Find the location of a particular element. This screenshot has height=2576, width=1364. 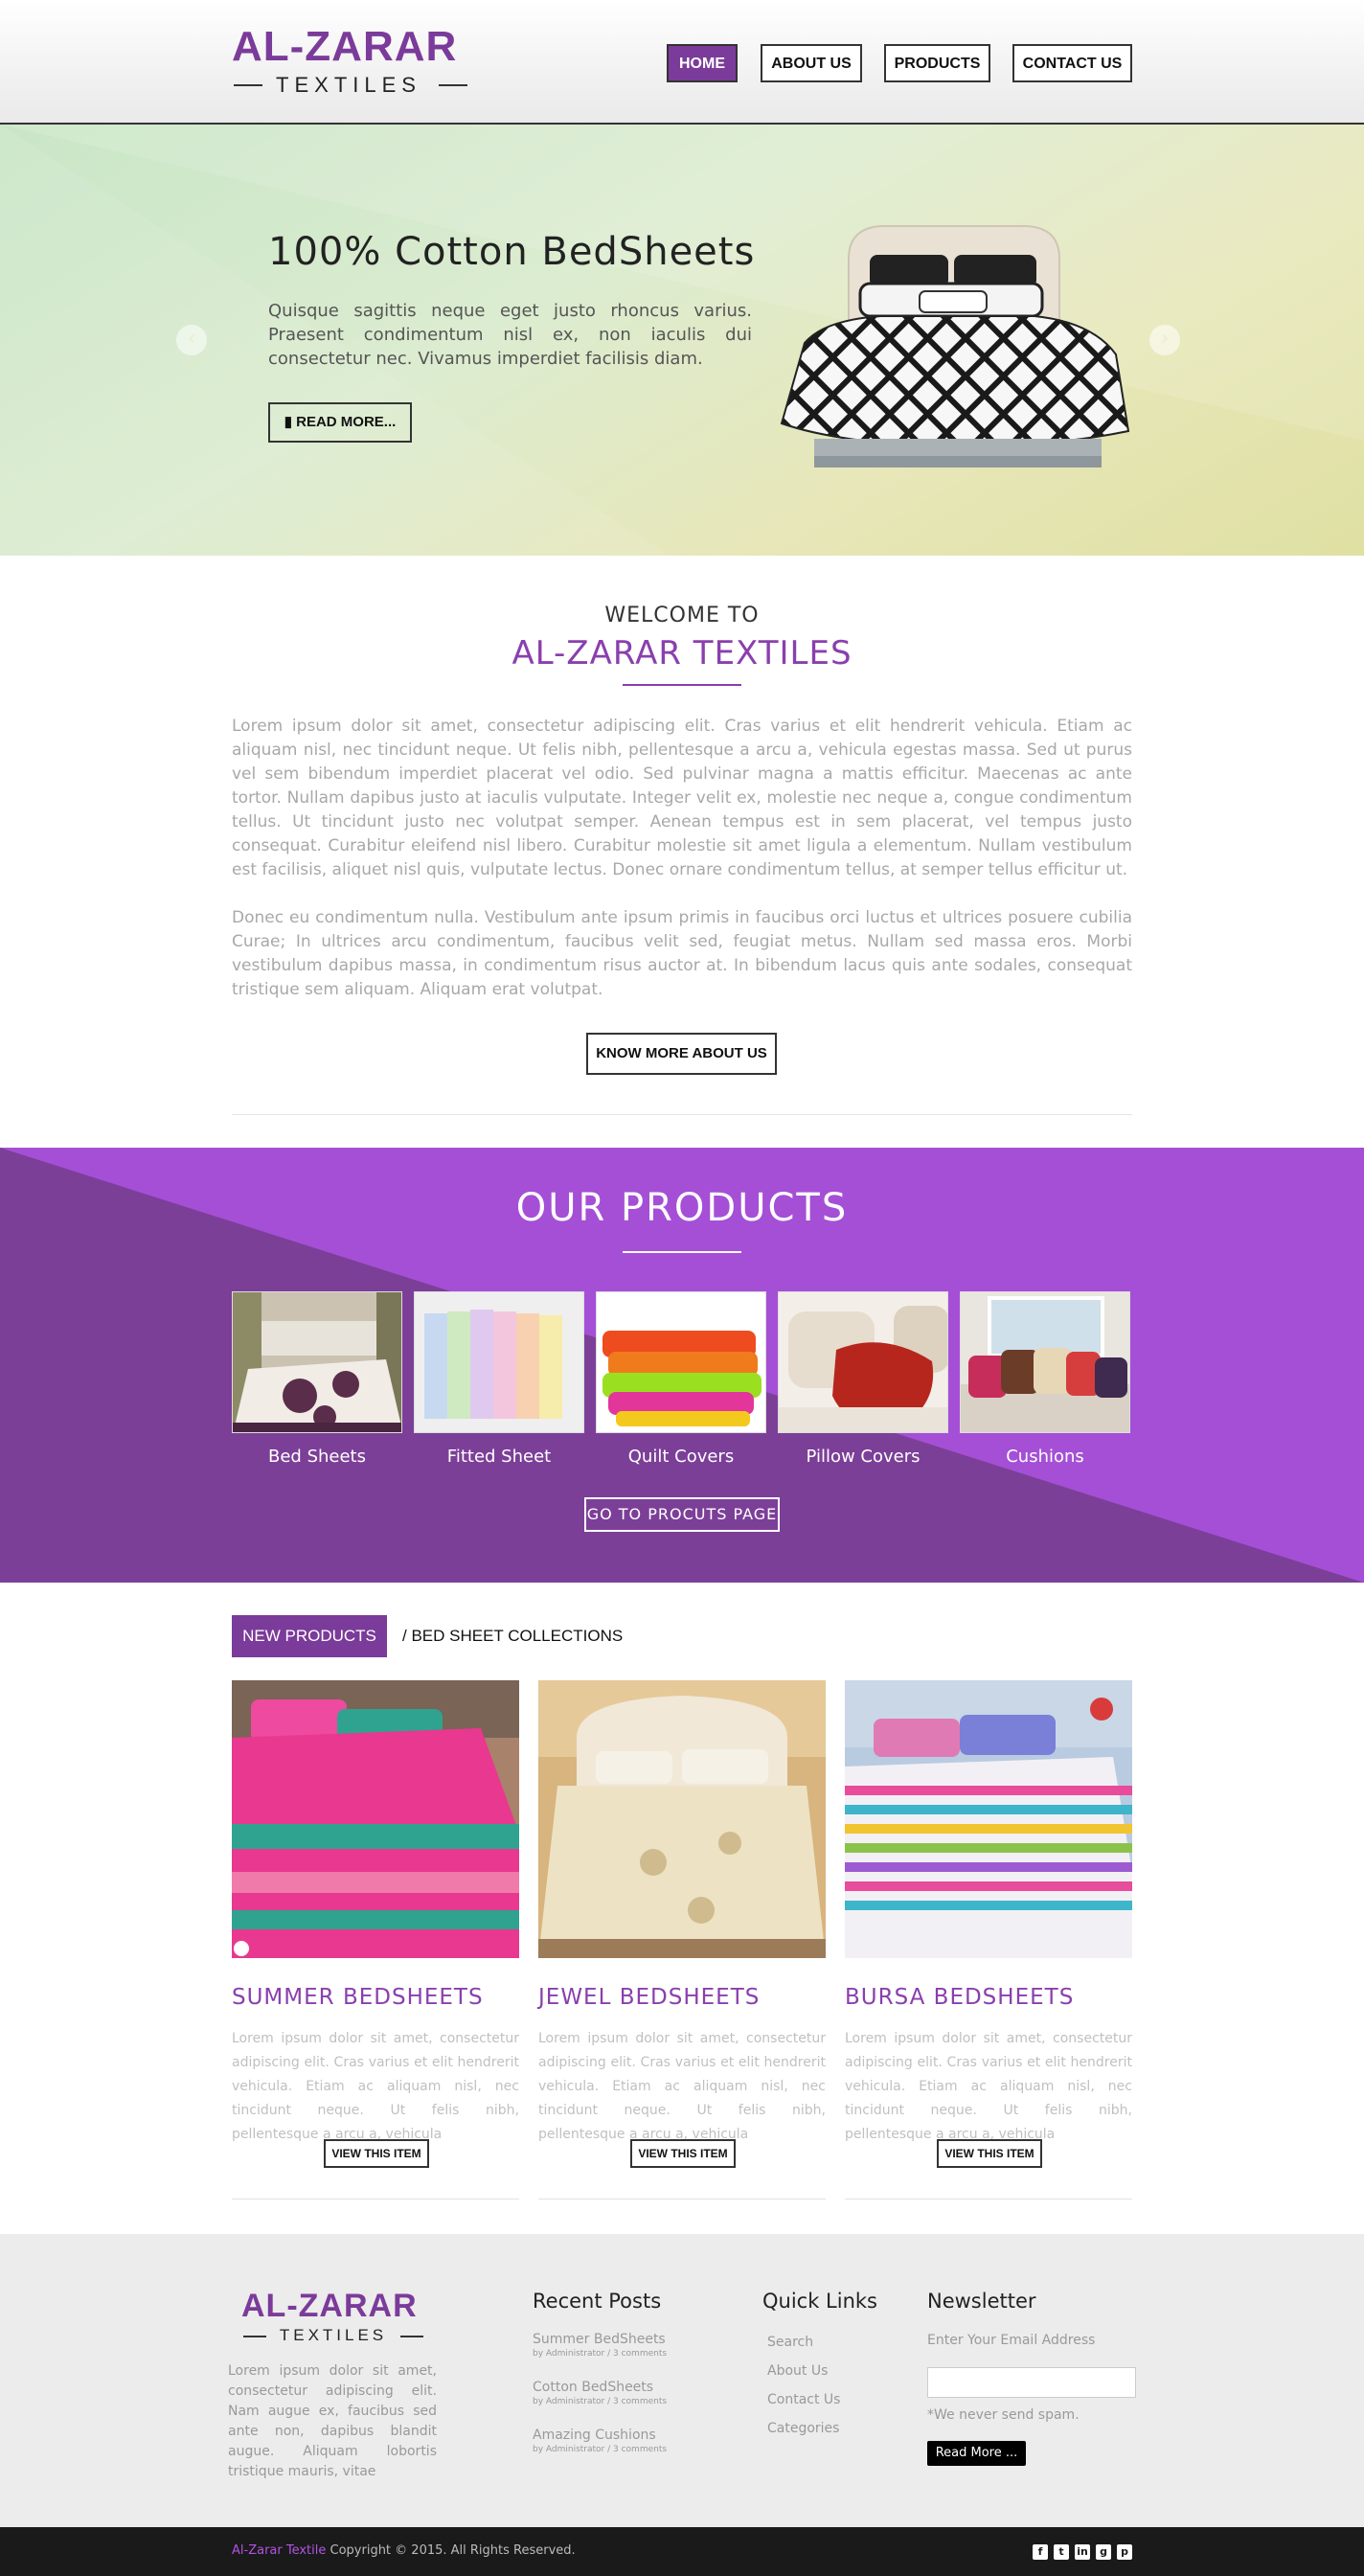

copyright-notice: Copyright © 2015. All Rights Reserved. is located at coordinates (451, 2550).